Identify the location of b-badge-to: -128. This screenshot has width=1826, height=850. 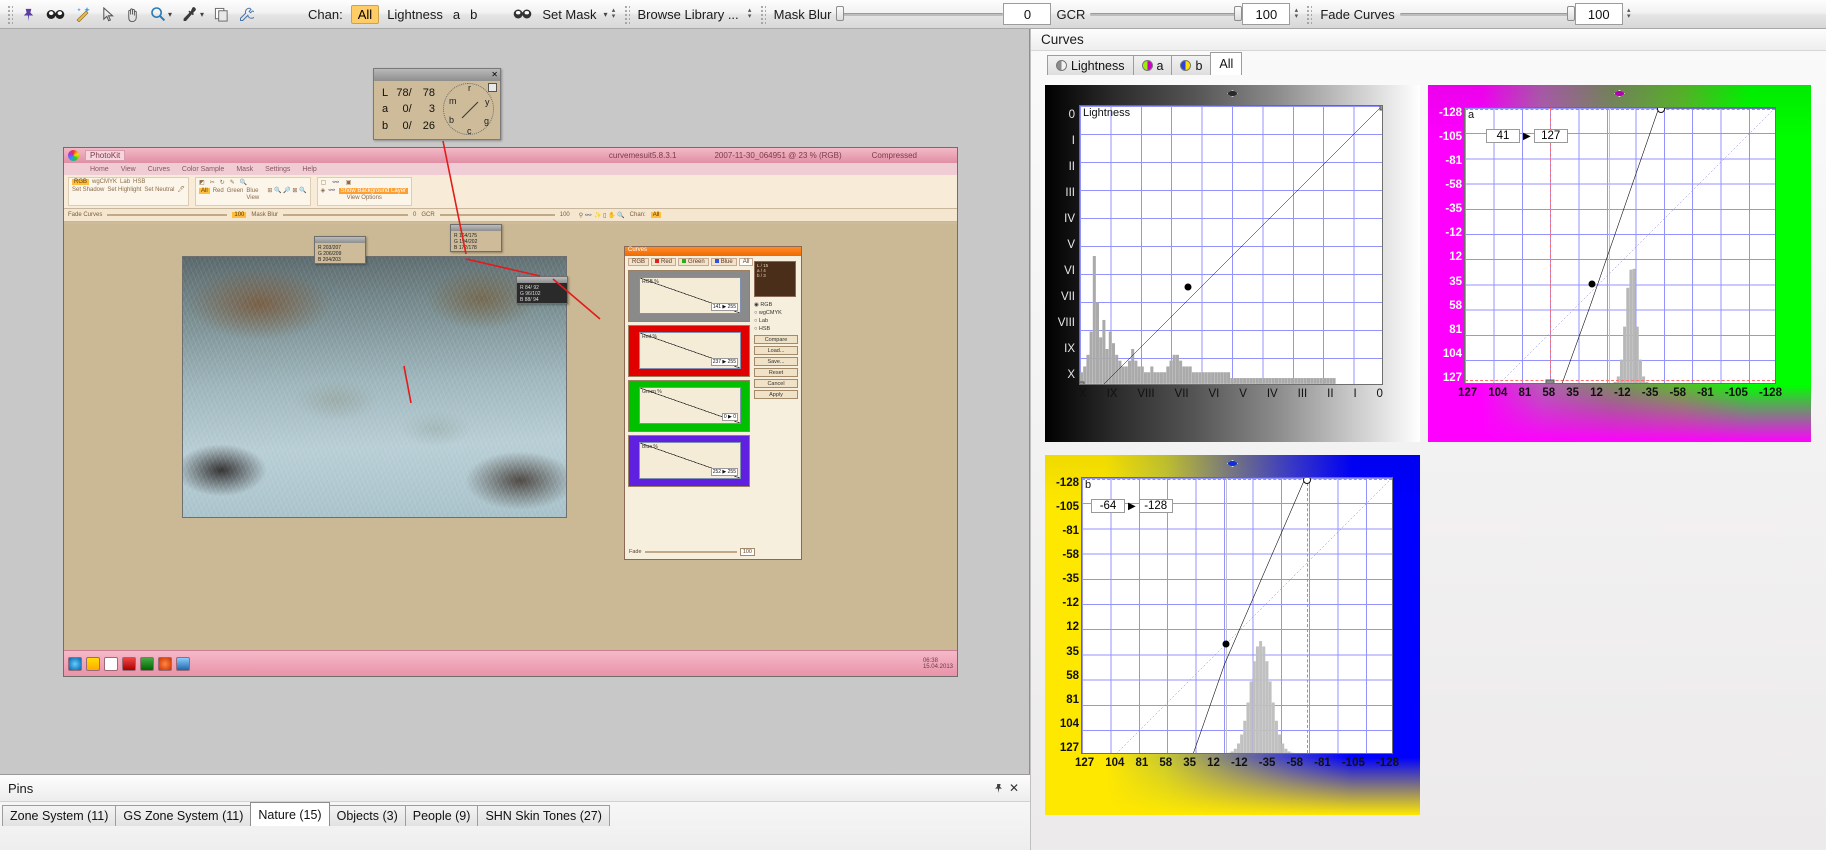
(1155, 506).